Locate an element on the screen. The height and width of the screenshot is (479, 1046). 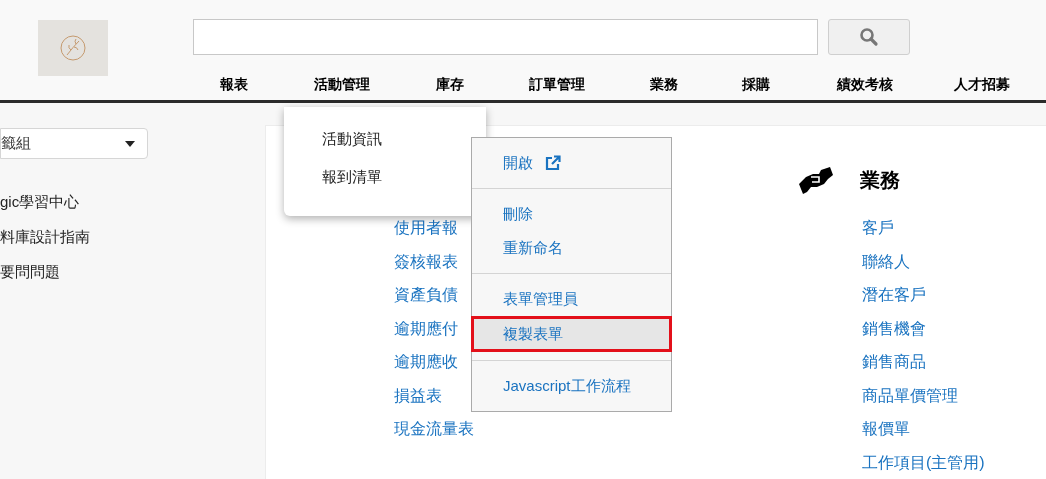
report-link: 現金流量表 is located at coordinates (434, 434).